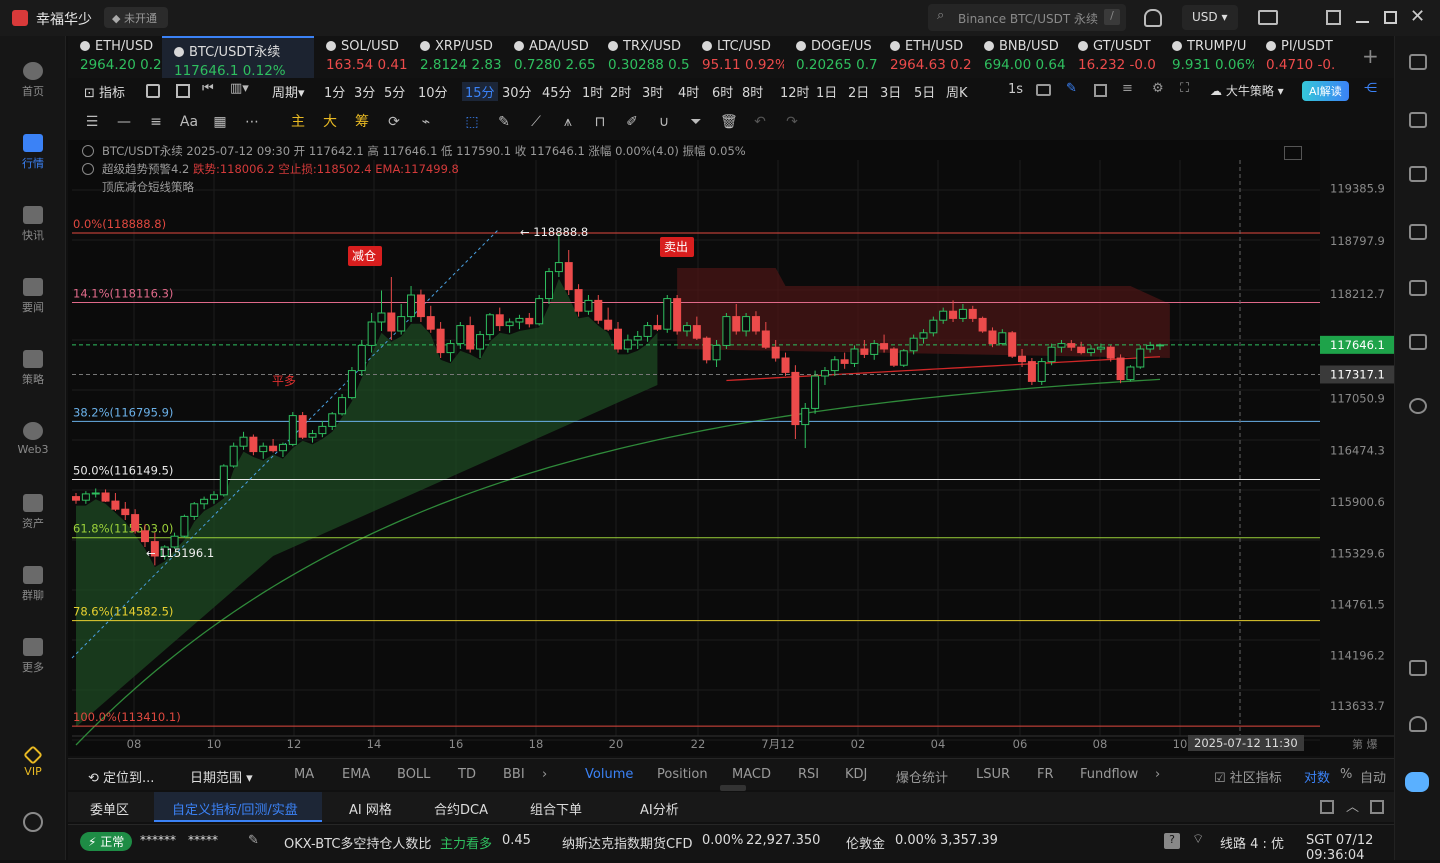 The image size is (1440, 863). I want to click on assistant-bot-icon, so click(1417, 782).